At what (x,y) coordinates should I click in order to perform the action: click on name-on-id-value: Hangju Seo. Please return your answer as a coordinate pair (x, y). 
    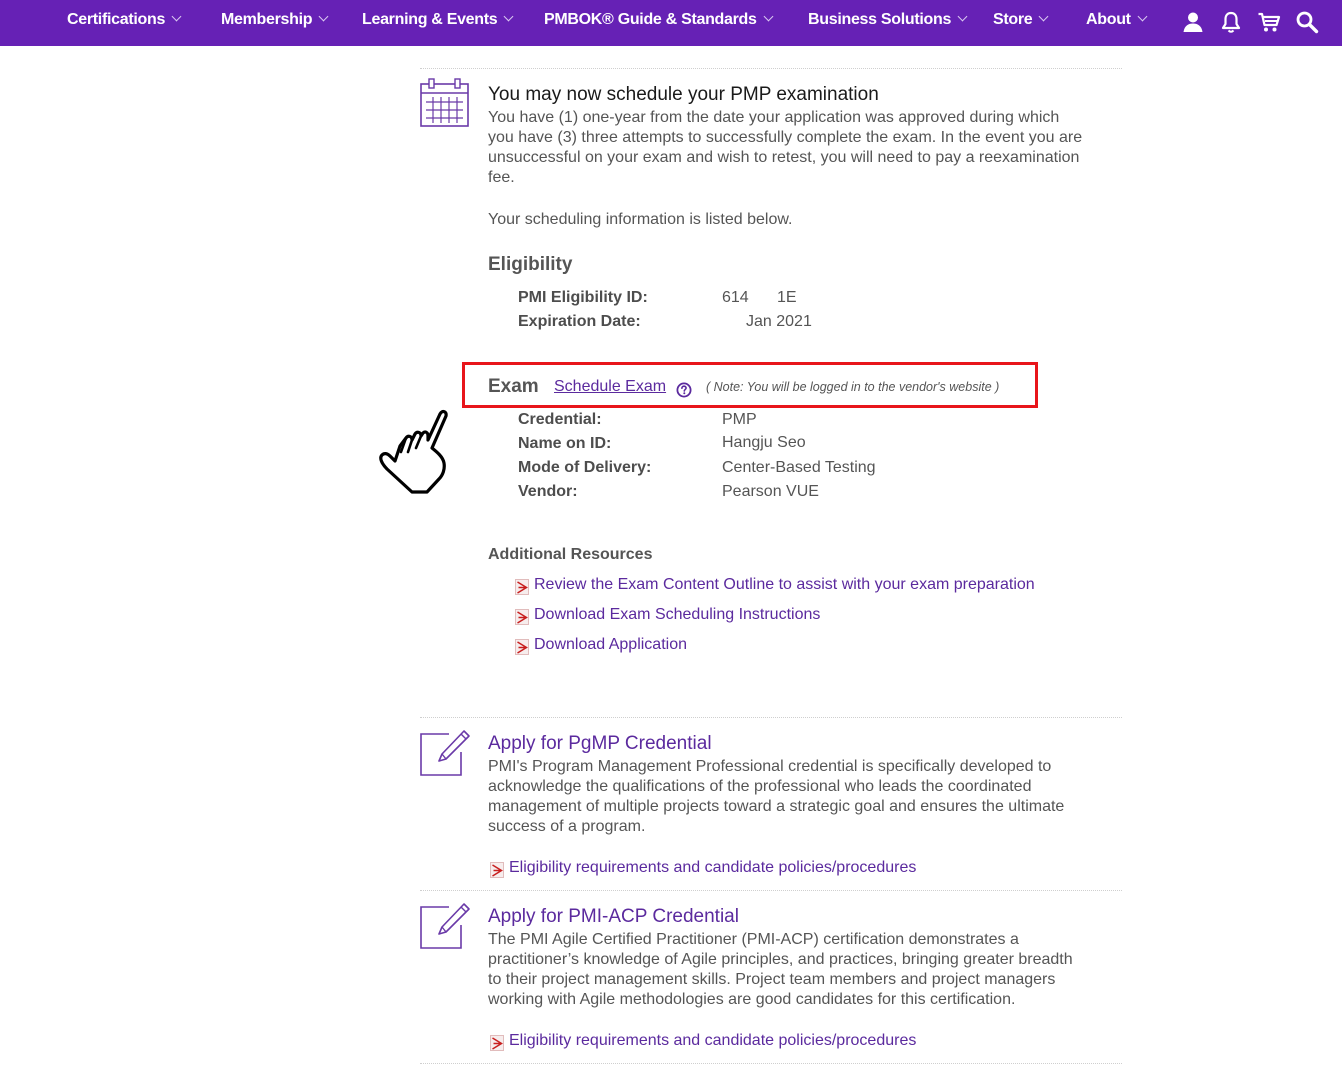
    Looking at the image, I should click on (764, 442).